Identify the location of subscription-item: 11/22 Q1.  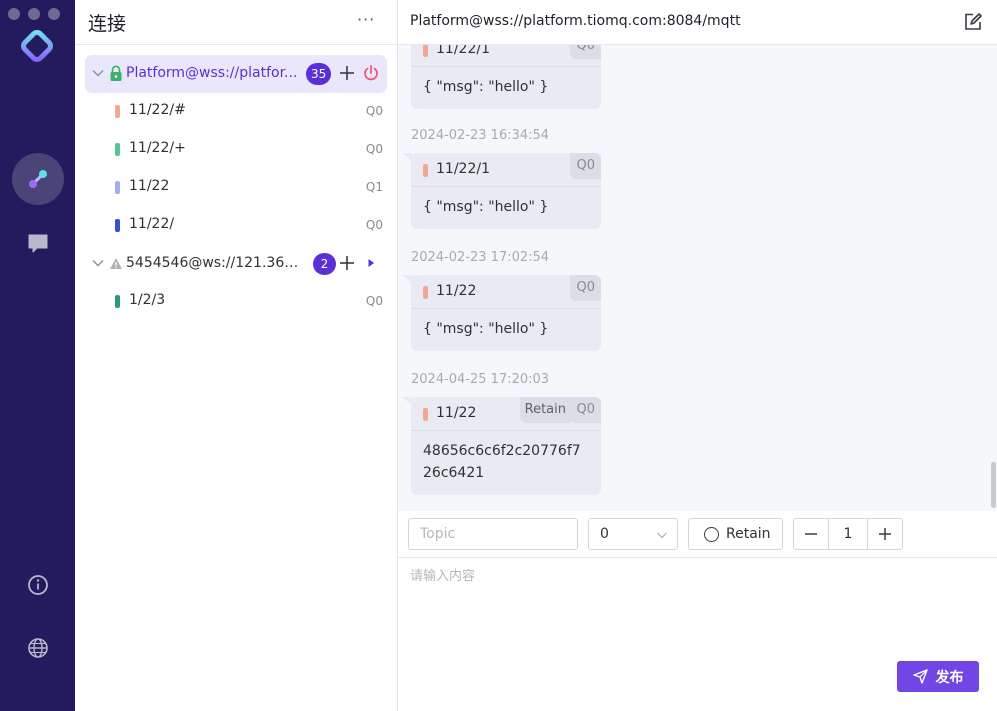
(251, 188).